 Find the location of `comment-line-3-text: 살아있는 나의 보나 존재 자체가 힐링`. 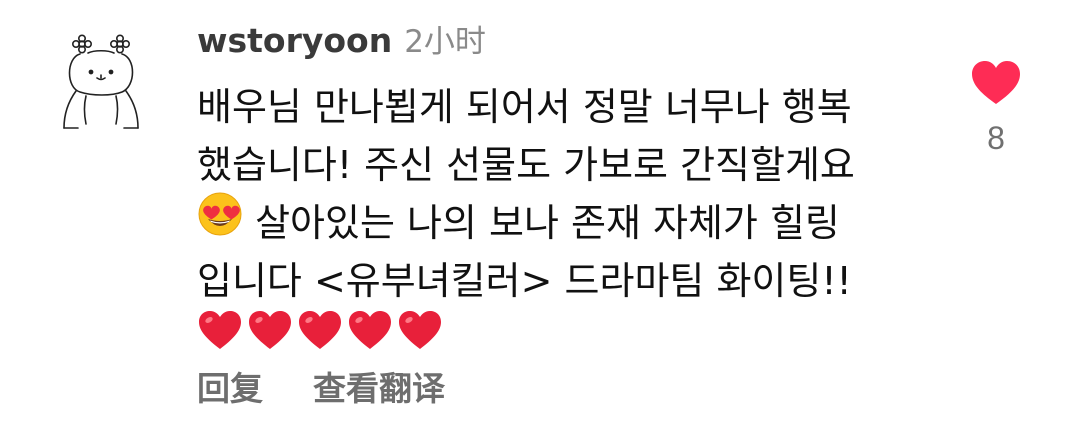

comment-line-3-text: 살아있는 나의 보나 존재 자체가 힐링 is located at coordinates (541, 223).